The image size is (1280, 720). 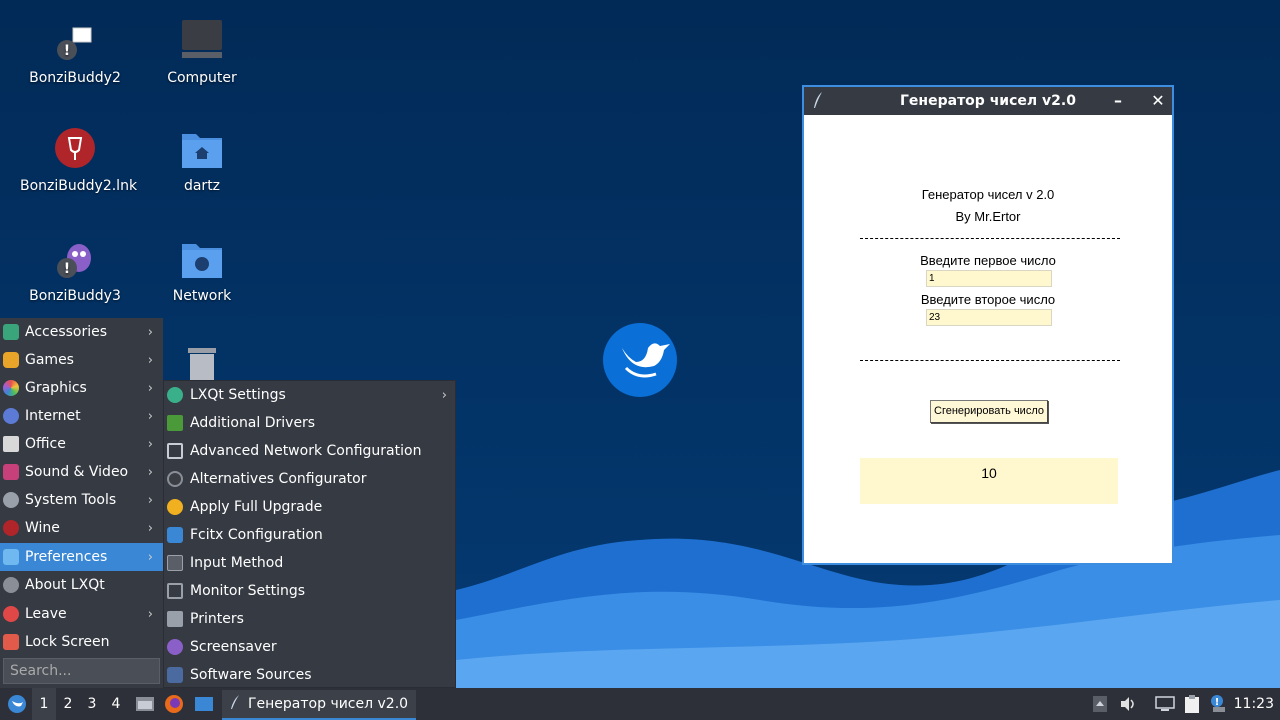 I want to click on submenu-item-additional-drivers: Additional Drivers, so click(x=310, y=423).